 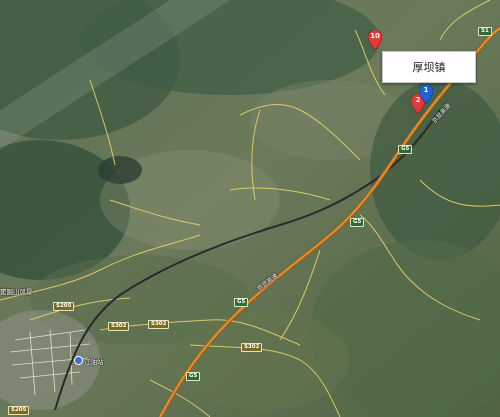 I want to click on marker-number: 1, so click(x=426, y=90).